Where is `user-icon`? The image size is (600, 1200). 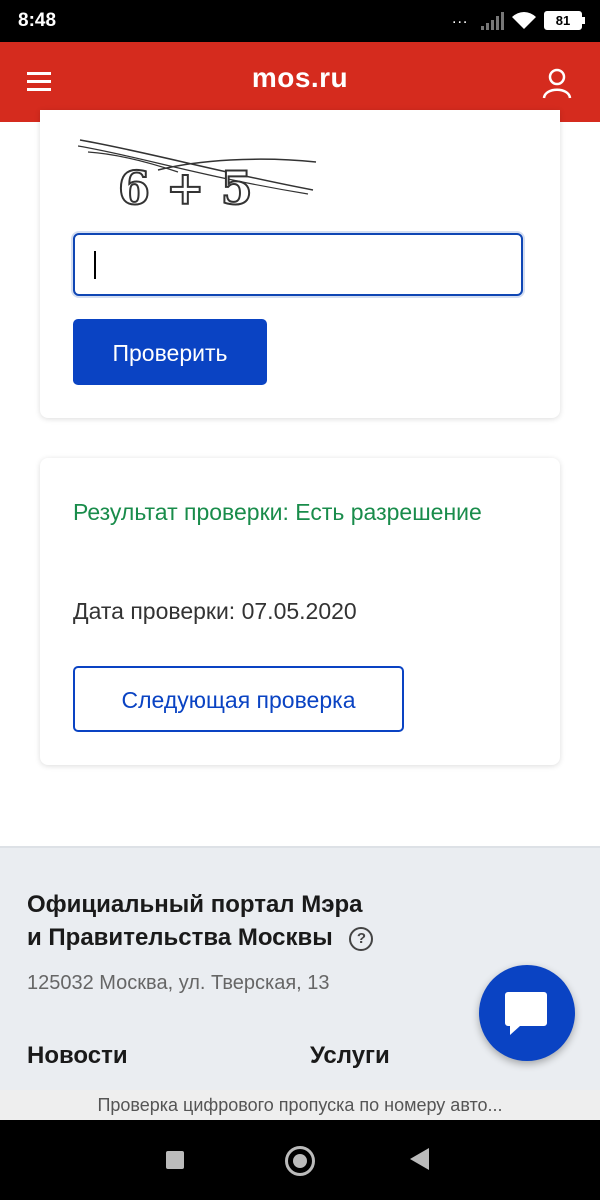 user-icon is located at coordinates (557, 83).